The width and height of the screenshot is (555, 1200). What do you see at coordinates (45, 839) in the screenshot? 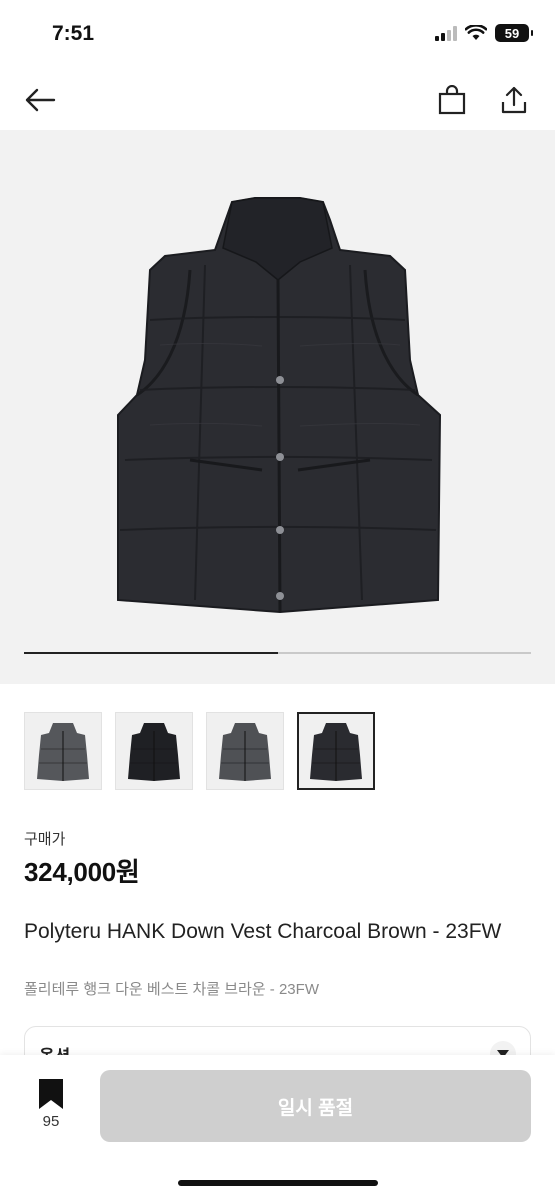
I see `price-label: 구매가` at bounding box center [45, 839].